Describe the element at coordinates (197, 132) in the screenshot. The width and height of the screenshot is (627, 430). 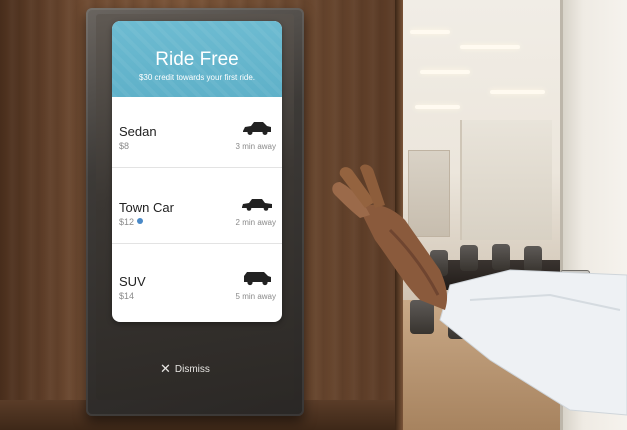
I see `ride-option-sedan: Sedan $8 3 min away` at that location.